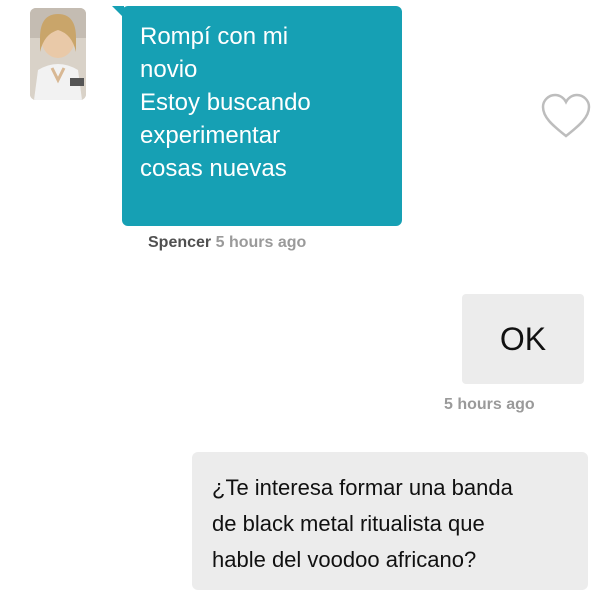 Image resolution: width=600 pixels, height=600 pixels. I want to click on message-line: Estoy buscando, so click(225, 102).